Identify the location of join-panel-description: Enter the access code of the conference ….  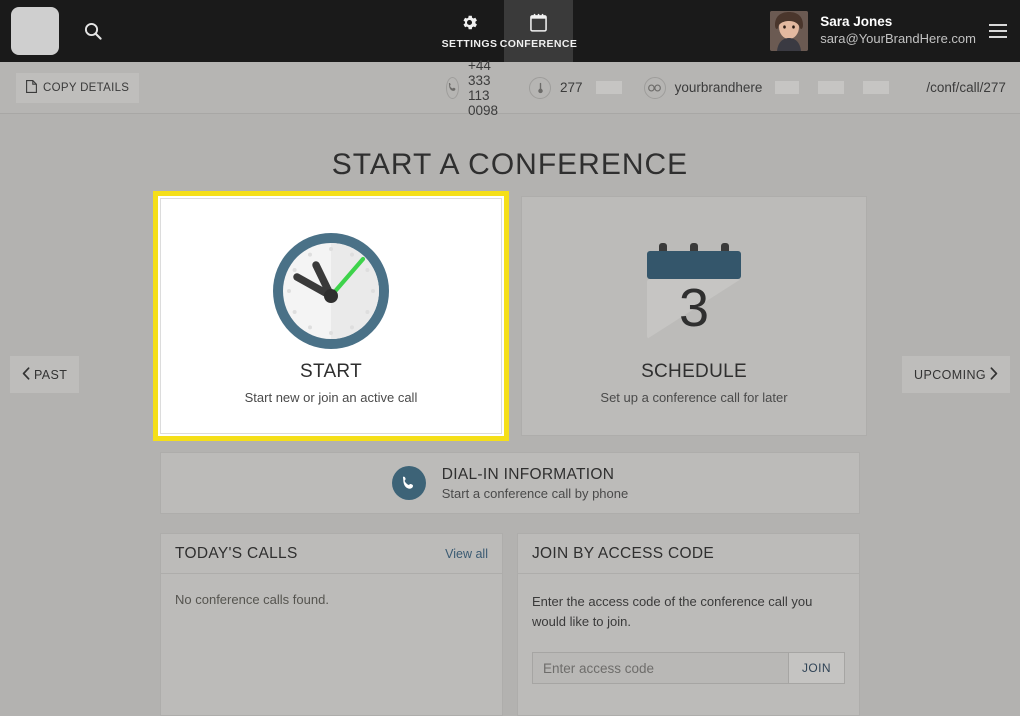
(672, 612).